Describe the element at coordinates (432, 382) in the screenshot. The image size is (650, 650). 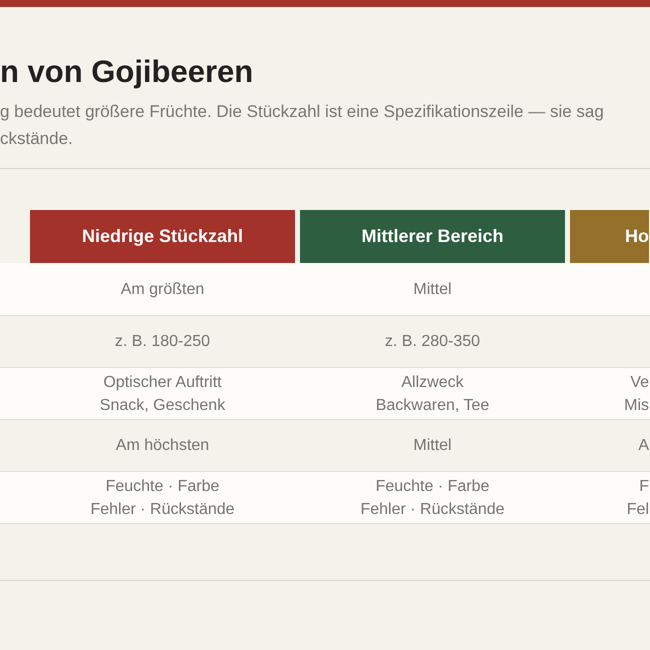
I see `table-cell-text: Allzweck` at that location.